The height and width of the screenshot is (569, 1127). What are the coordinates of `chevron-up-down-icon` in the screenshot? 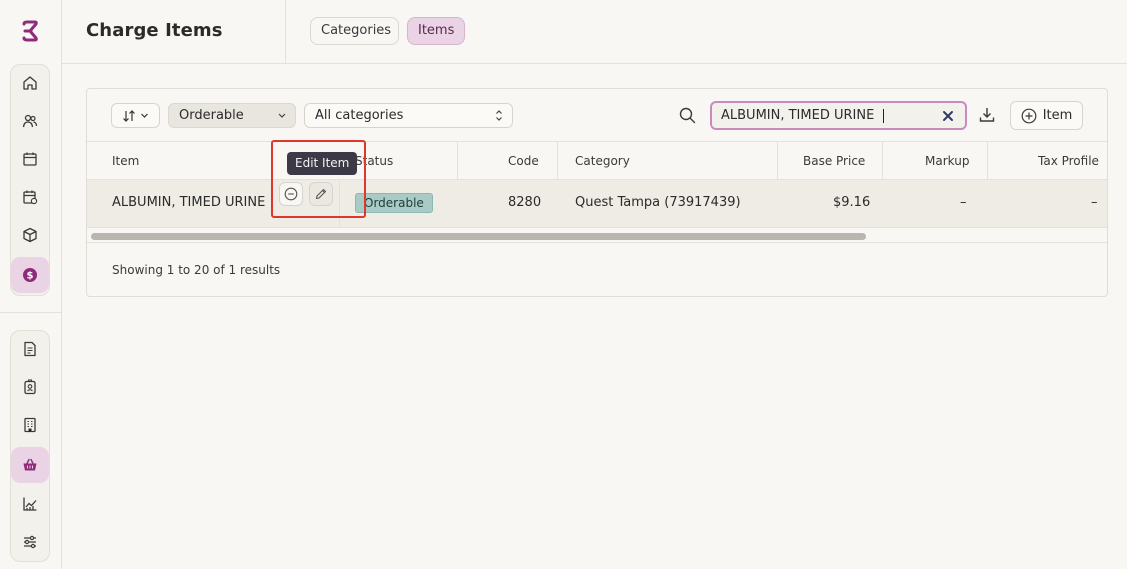 It's located at (499, 119).